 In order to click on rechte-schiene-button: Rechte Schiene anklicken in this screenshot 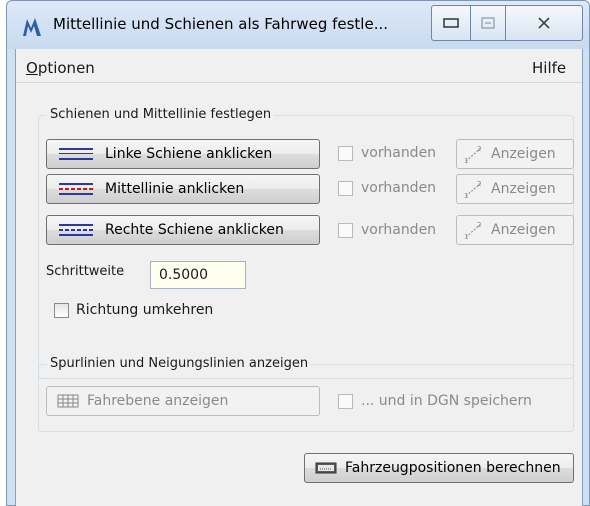, I will do `click(183, 230)`.